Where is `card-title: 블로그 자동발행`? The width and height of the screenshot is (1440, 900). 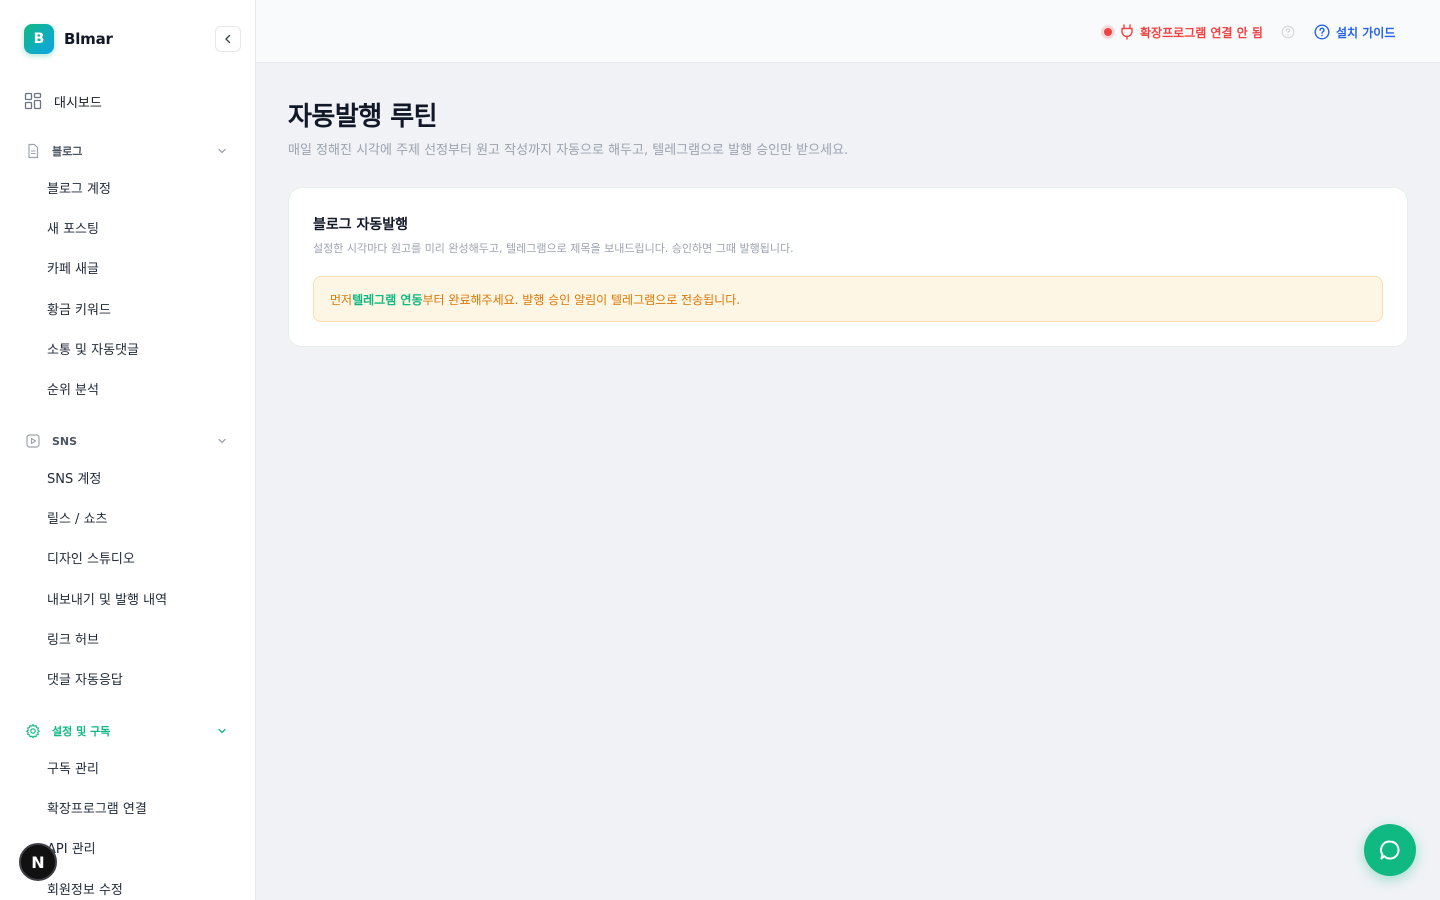 card-title: 블로그 자동발행 is located at coordinates (361, 225).